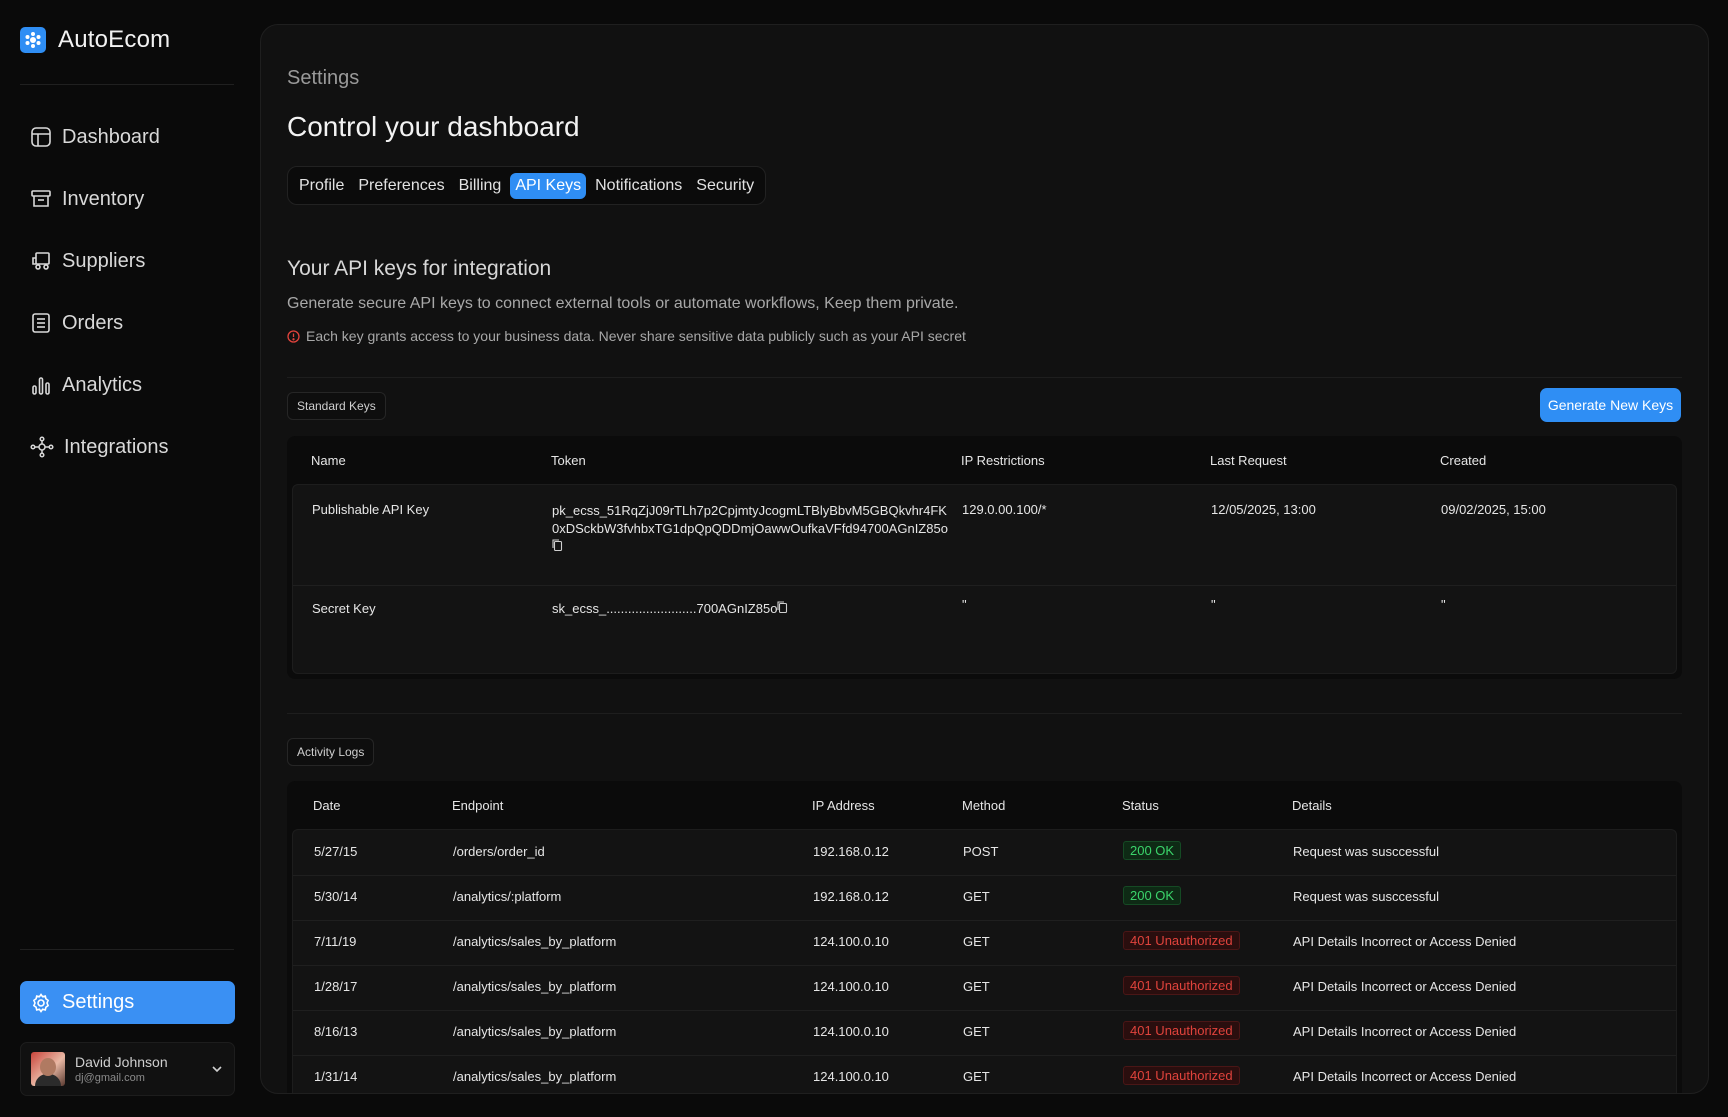 Image resolution: width=1728 pixels, height=1117 pixels. Describe the element at coordinates (127, 199) in the screenshot. I see `sidebar-item-inventory: Inventory` at that location.